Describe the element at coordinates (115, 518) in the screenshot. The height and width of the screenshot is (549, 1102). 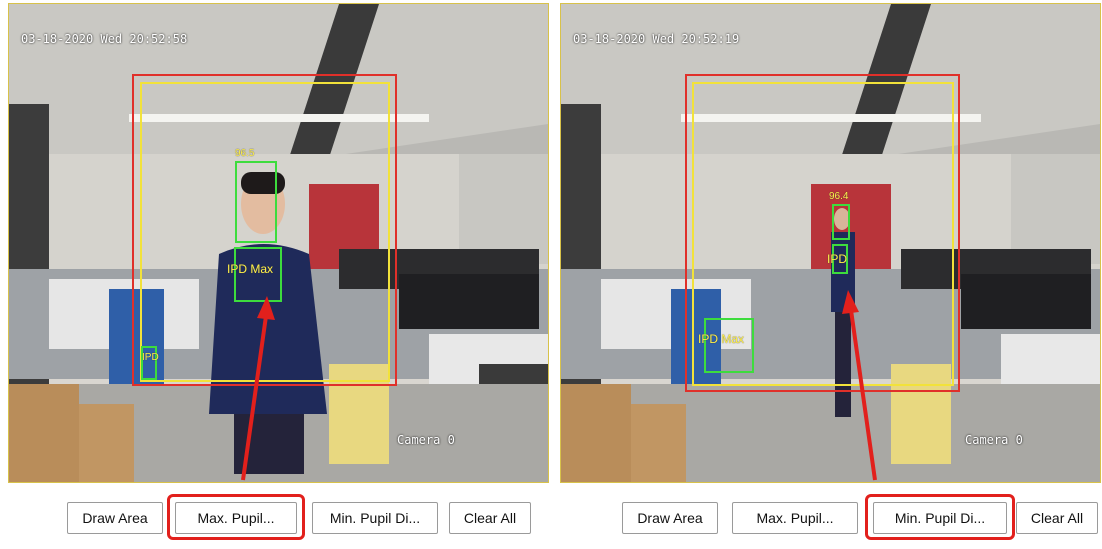
I see `left-draw-area-button: Draw Area` at that location.